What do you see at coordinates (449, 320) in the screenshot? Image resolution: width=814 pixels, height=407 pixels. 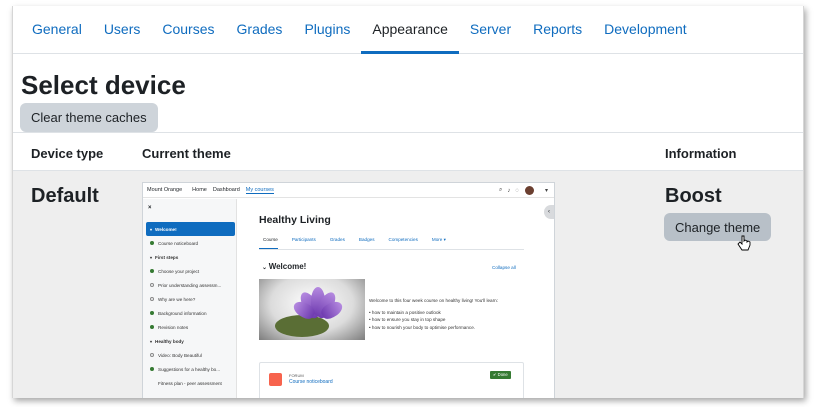 I see `preview-bullet: how to ensure you stay in top shape` at bounding box center [449, 320].